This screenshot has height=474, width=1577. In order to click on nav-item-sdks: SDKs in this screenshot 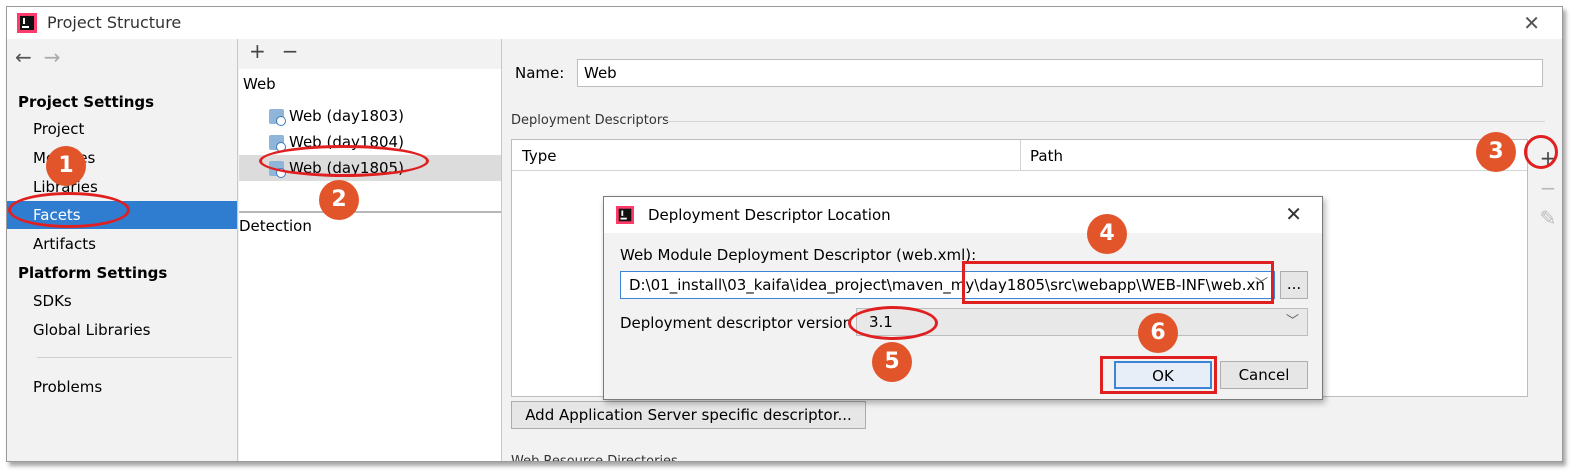, I will do `click(122, 301)`.